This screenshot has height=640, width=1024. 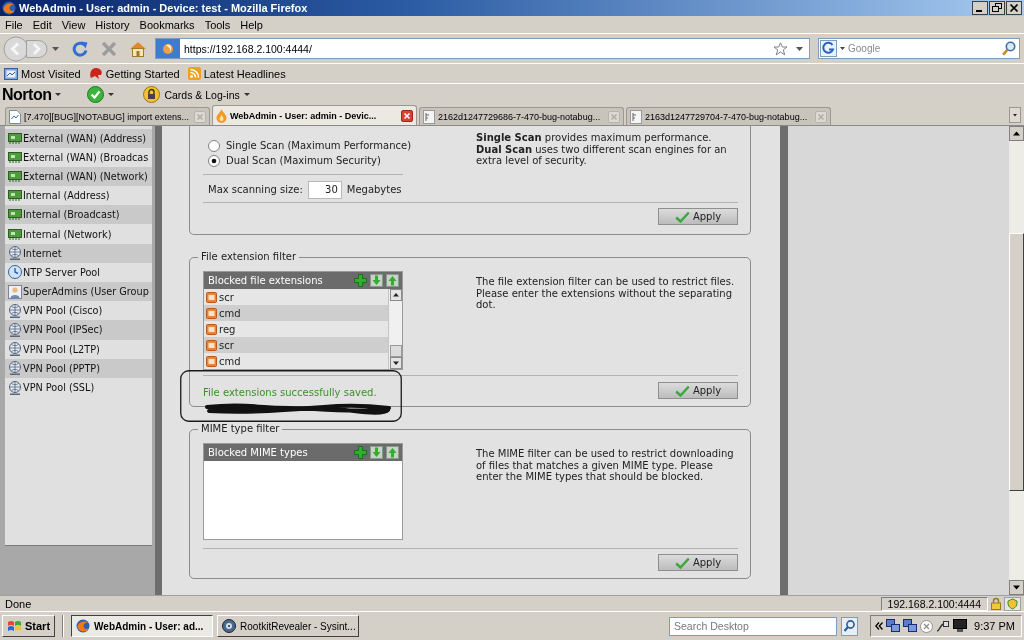 What do you see at coordinates (78, 215) in the screenshot?
I see `sidebar-item: Internal (Broadcast)` at bounding box center [78, 215].